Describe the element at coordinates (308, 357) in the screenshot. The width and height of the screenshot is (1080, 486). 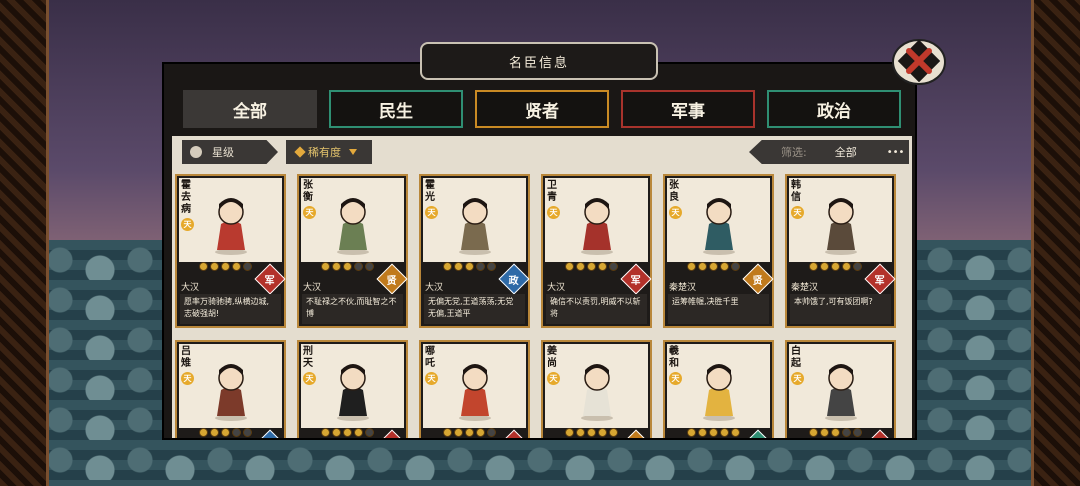
I see `minister-name: 刑天` at that location.